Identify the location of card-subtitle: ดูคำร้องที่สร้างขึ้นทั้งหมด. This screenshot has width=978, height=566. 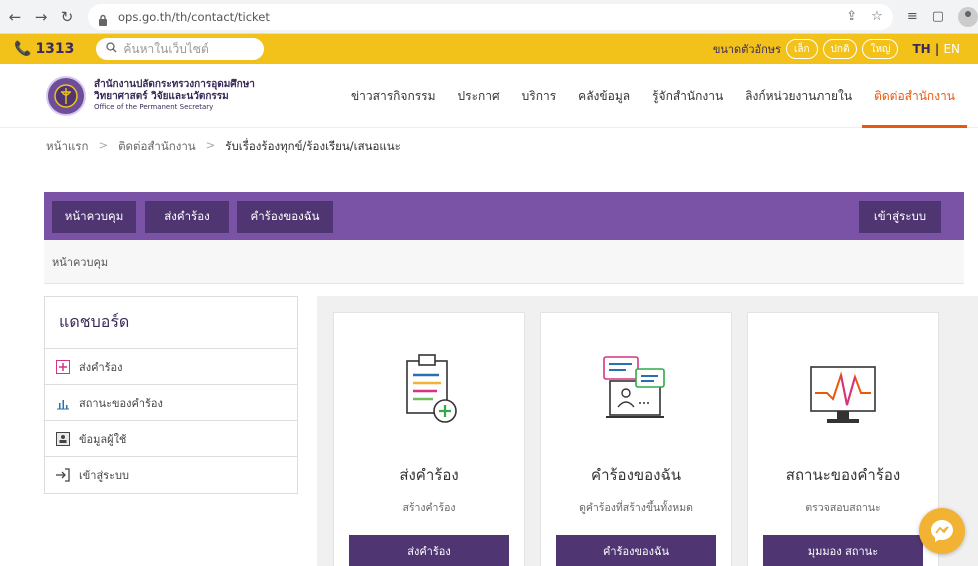
(636, 508).